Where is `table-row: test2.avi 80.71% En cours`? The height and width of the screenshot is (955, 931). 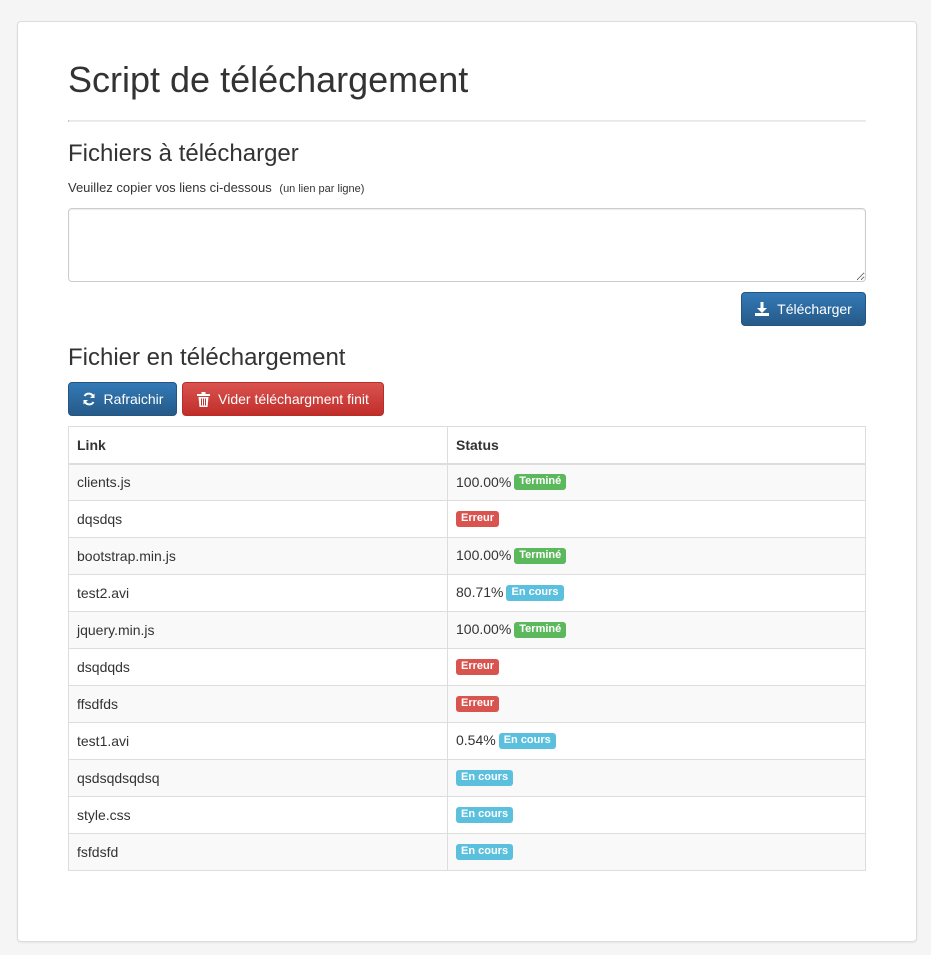 table-row: test2.avi 80.71% En cours is located at coordinates (467, 593).